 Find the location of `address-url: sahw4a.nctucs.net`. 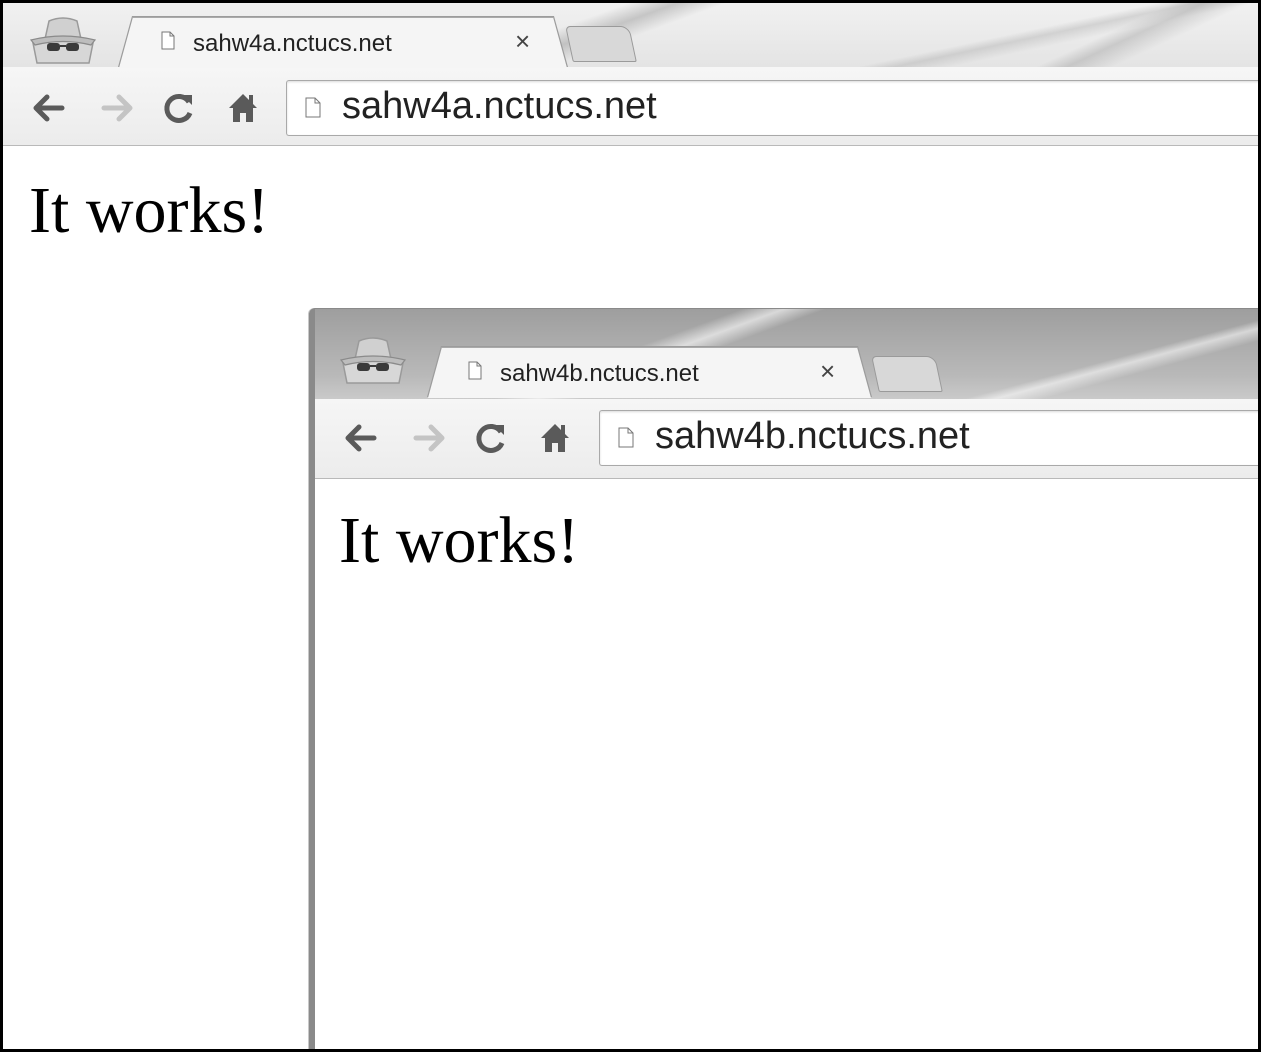

address-url: sahw4a.nctucs.net is located at coordinates (499, 106).